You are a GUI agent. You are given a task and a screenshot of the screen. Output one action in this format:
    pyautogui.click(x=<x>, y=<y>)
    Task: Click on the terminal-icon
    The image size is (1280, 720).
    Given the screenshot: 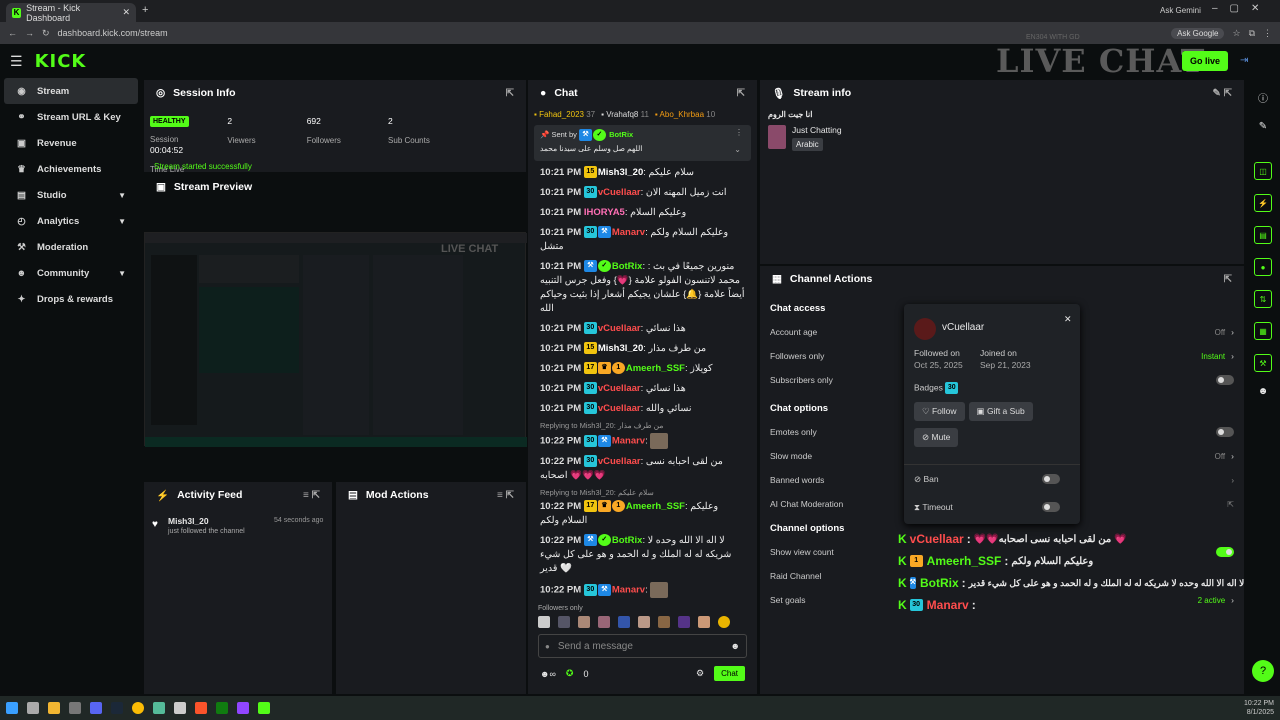 What is the action you would take?
    pyautogui.click(x=75, y=708)
    